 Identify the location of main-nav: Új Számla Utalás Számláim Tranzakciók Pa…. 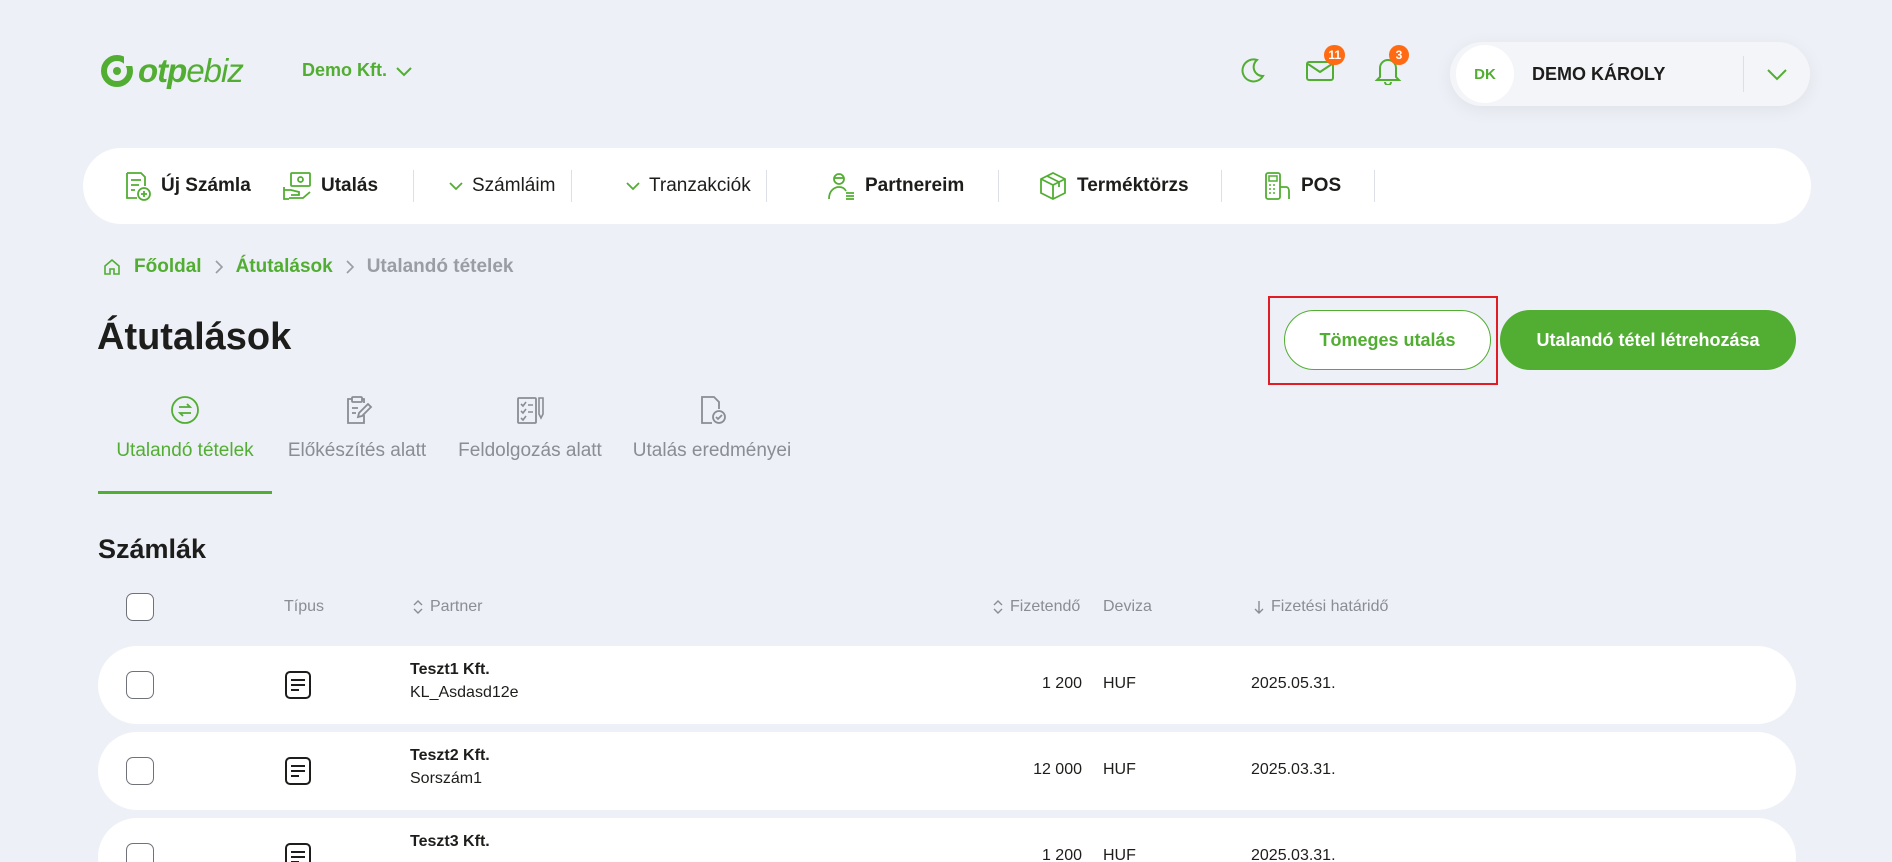
(947, 186).